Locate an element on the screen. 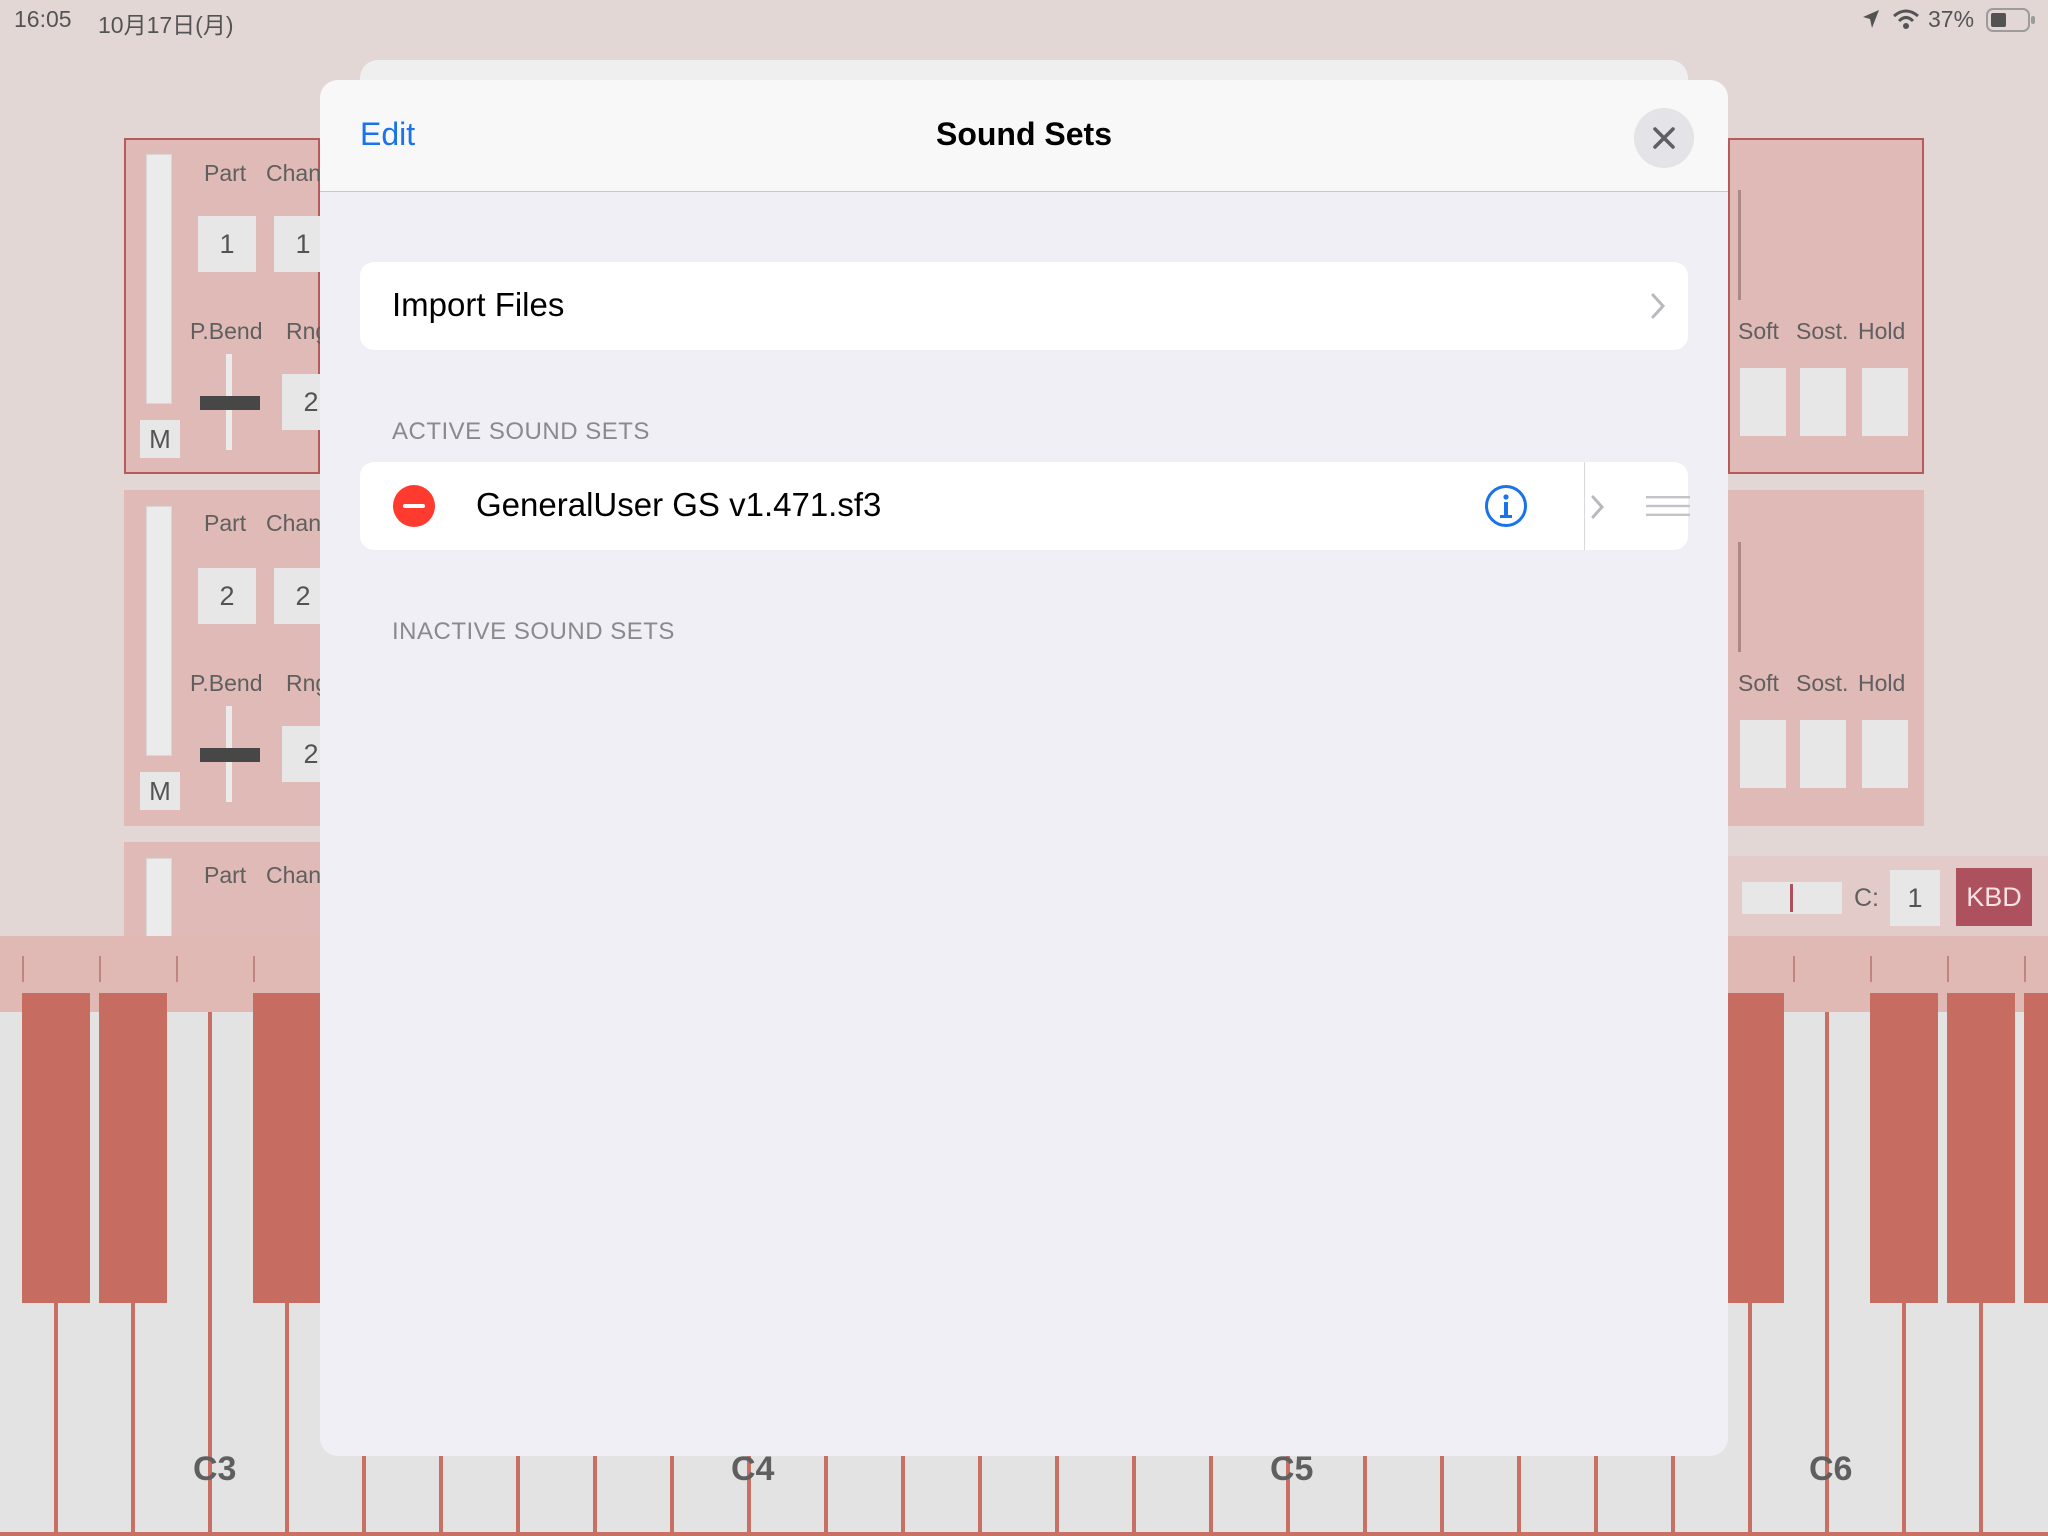 Image resolution: width=2048 pixels, height=1536 pixels. inactive-section-header: INACTIVE SOUND SETS is located at coordinates (533, 631).